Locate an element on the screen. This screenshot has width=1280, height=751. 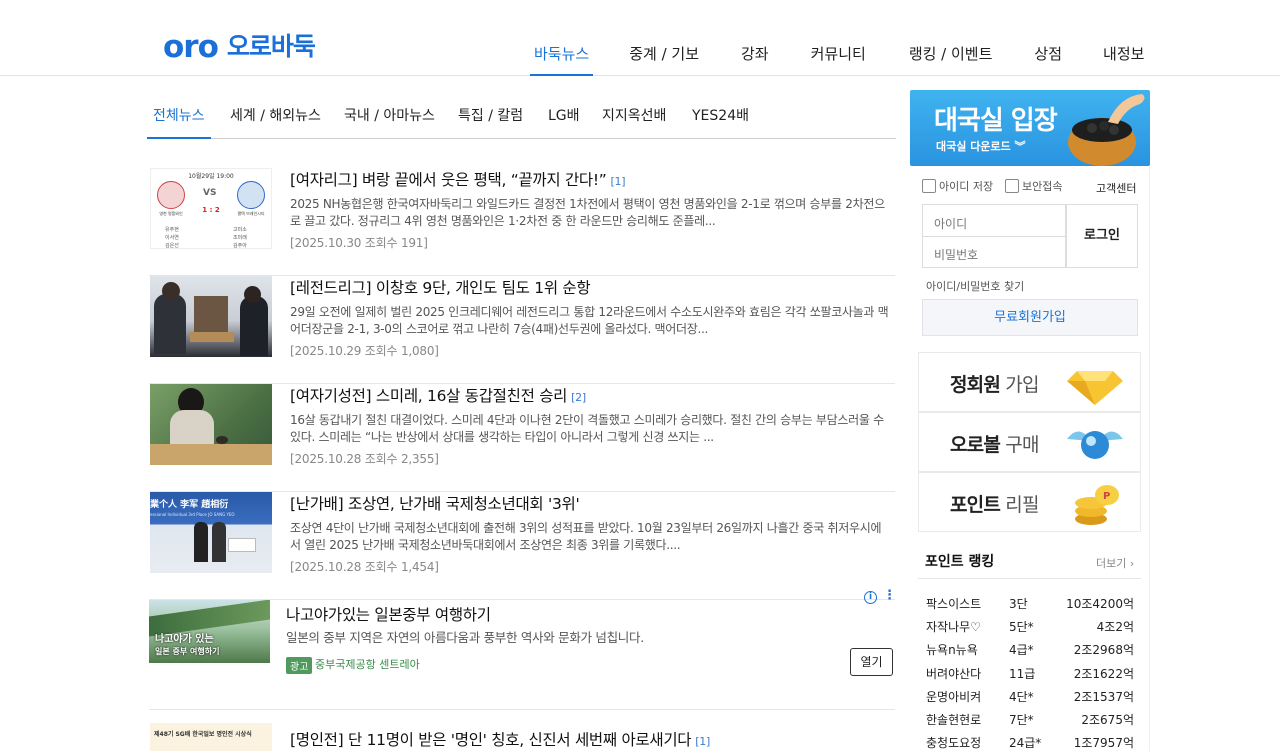
thumb-score: 1 : 2 is located at coordinates (211, 210).